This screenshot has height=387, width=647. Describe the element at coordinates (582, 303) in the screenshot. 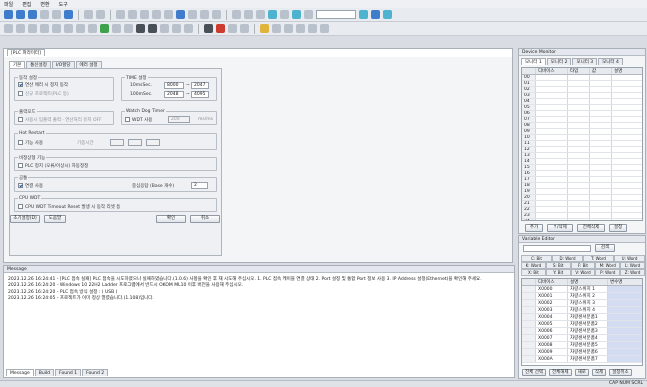

I see `variable-row: X0002 차량스위치 3` at that location.